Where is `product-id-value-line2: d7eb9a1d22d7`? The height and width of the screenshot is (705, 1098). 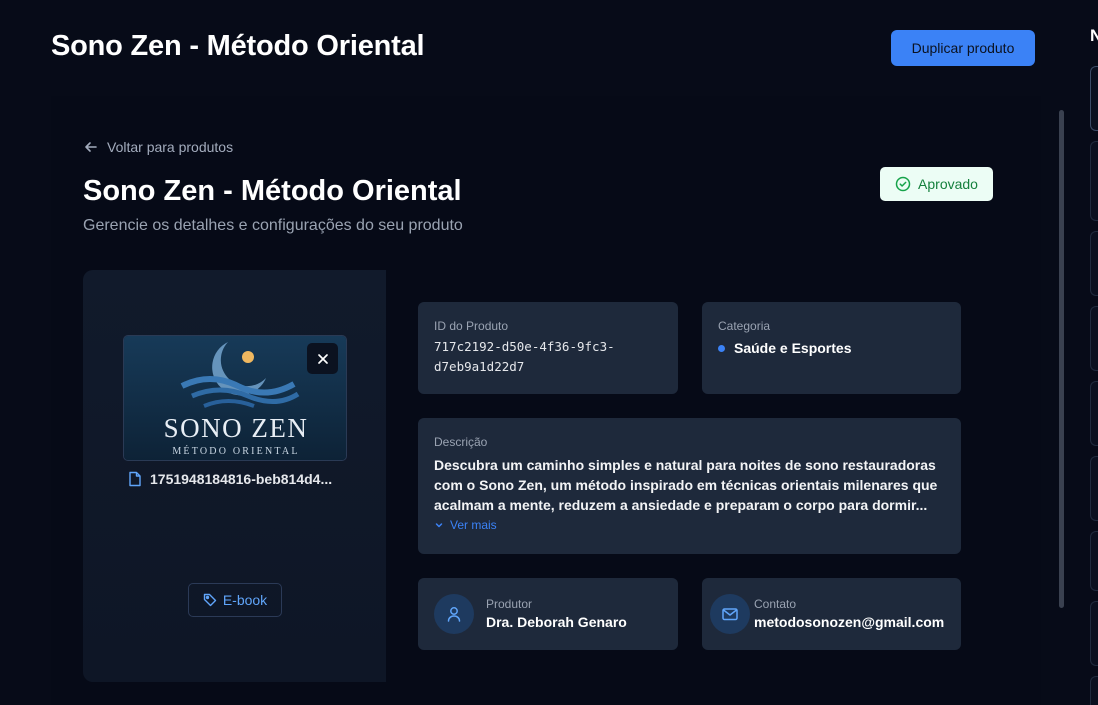
product-id-value-line2: d7eb9a1d22d7 is located at coordinates (479, 366).